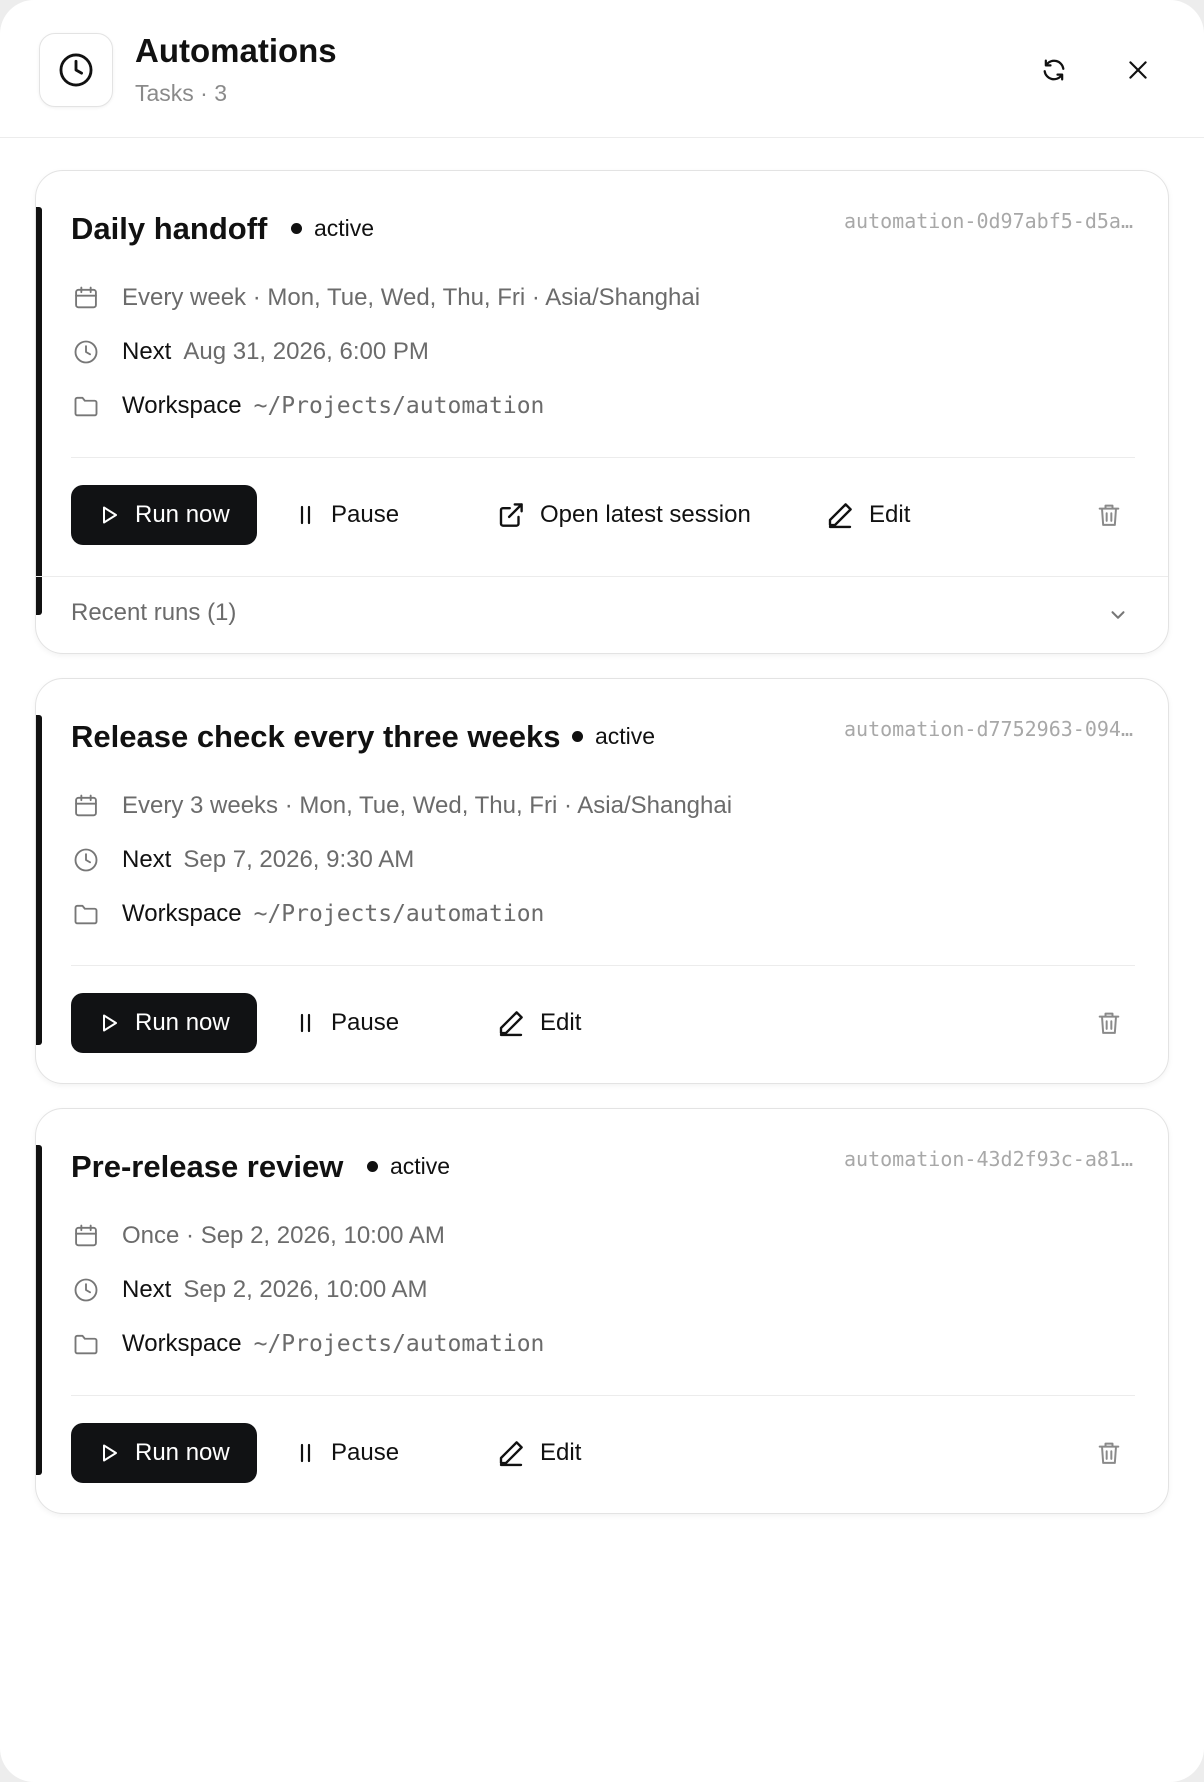  I want to click on close-button, so click(1138, 70).